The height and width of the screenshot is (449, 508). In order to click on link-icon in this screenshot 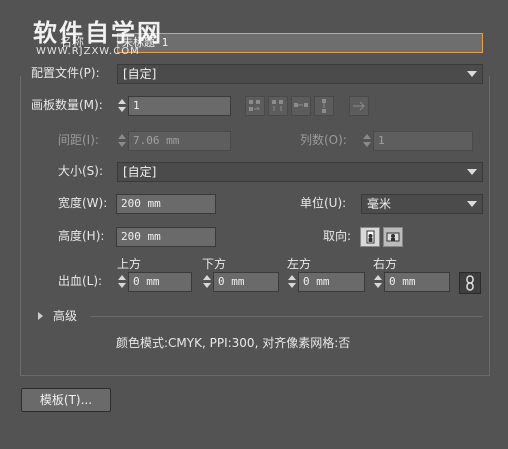, I will do `click(470, 283)`.